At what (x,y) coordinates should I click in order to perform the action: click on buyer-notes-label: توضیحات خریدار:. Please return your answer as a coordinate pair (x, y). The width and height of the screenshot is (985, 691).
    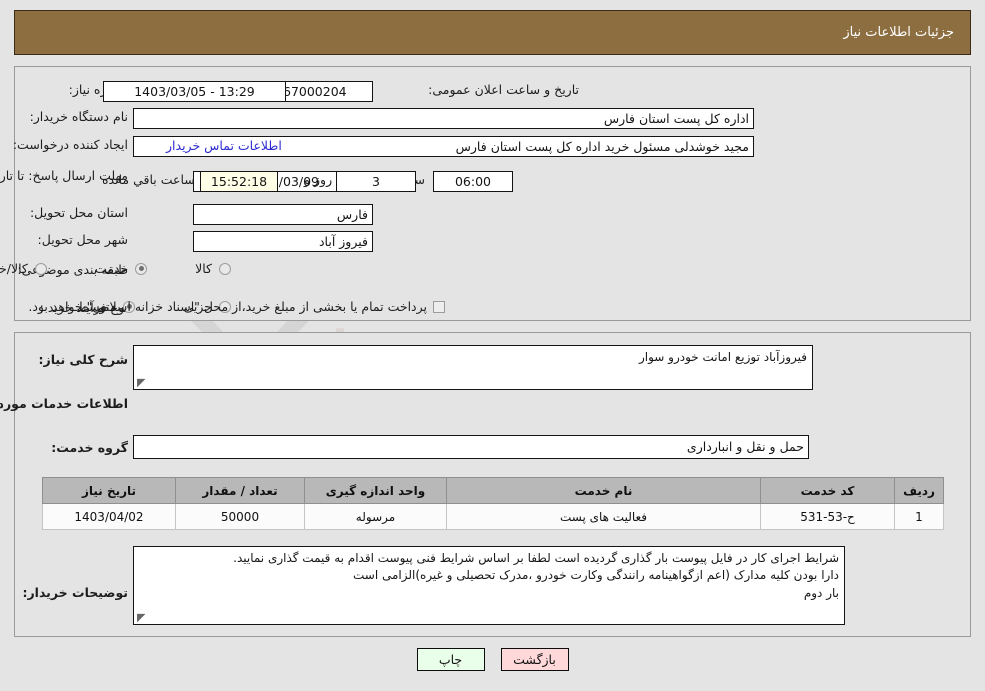
    Looking at the image, I should click on (75, 592).